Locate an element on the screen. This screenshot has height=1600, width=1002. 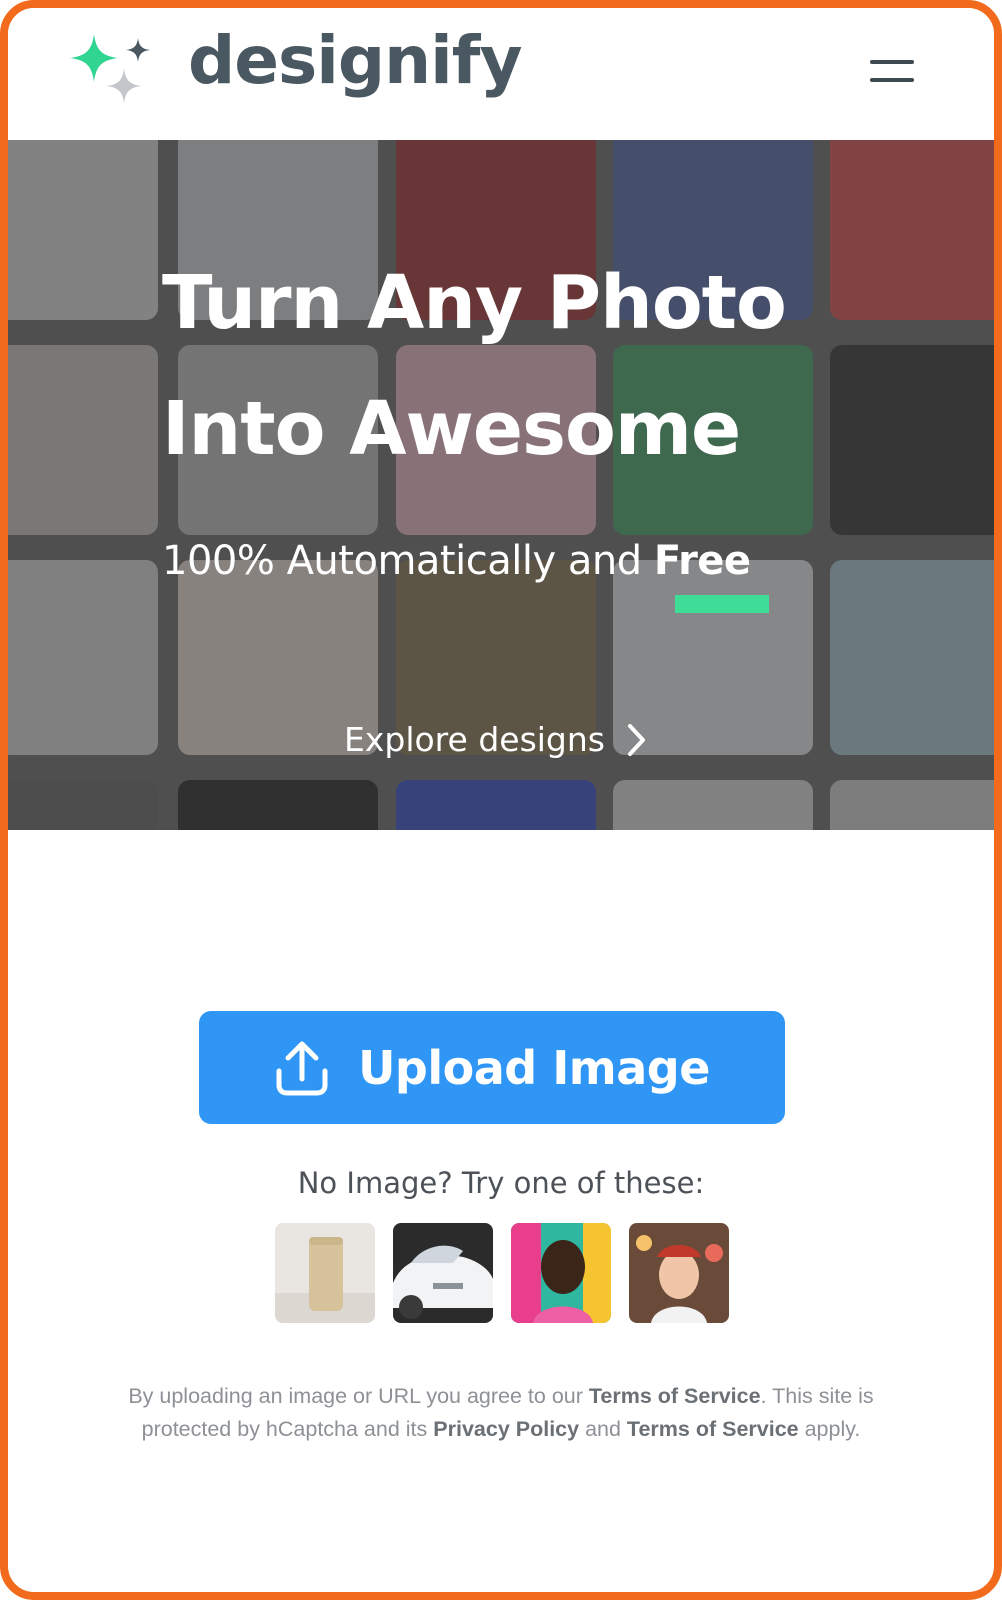
try-samples-text: No Image? Try one of these: is located at coordinates (501, 1183).